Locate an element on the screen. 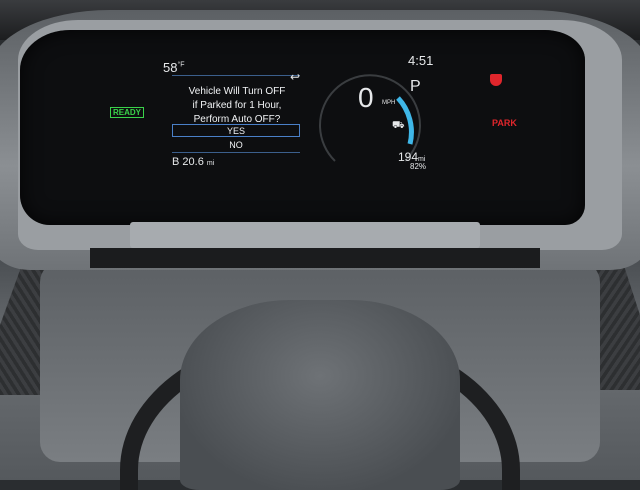 The height and width of the screenshot is (490, 640). cluster-lower-trim is located at coordinates (305, 235).